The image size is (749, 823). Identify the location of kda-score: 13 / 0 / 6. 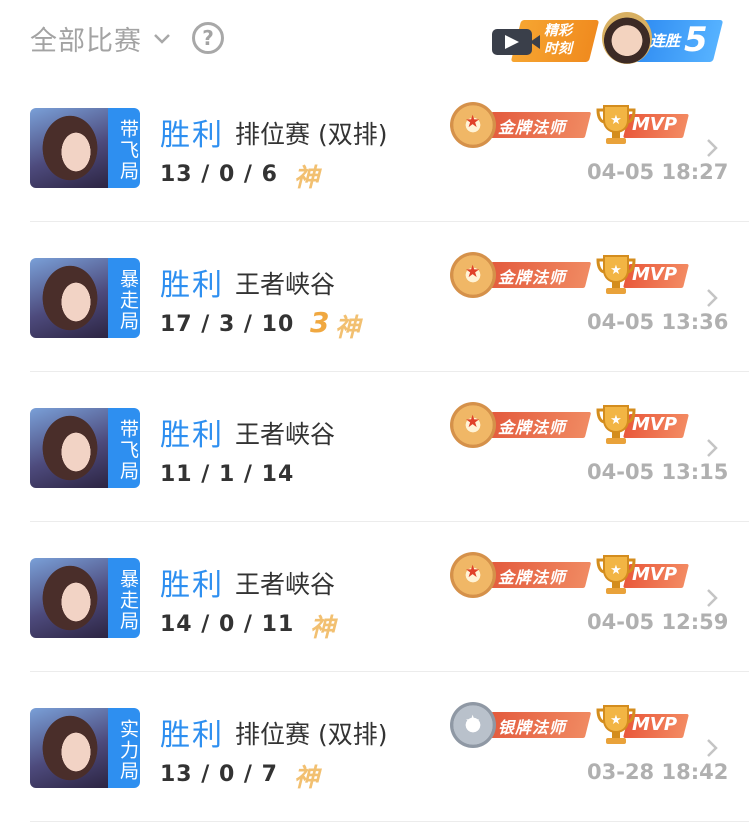
(219, 174).